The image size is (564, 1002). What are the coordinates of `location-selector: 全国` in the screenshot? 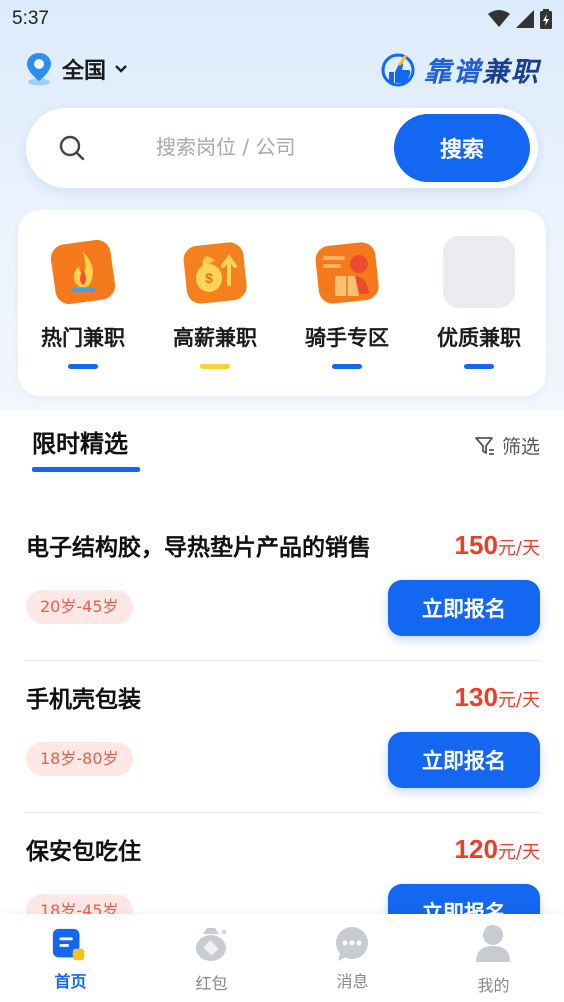 It's located at (76, 69).